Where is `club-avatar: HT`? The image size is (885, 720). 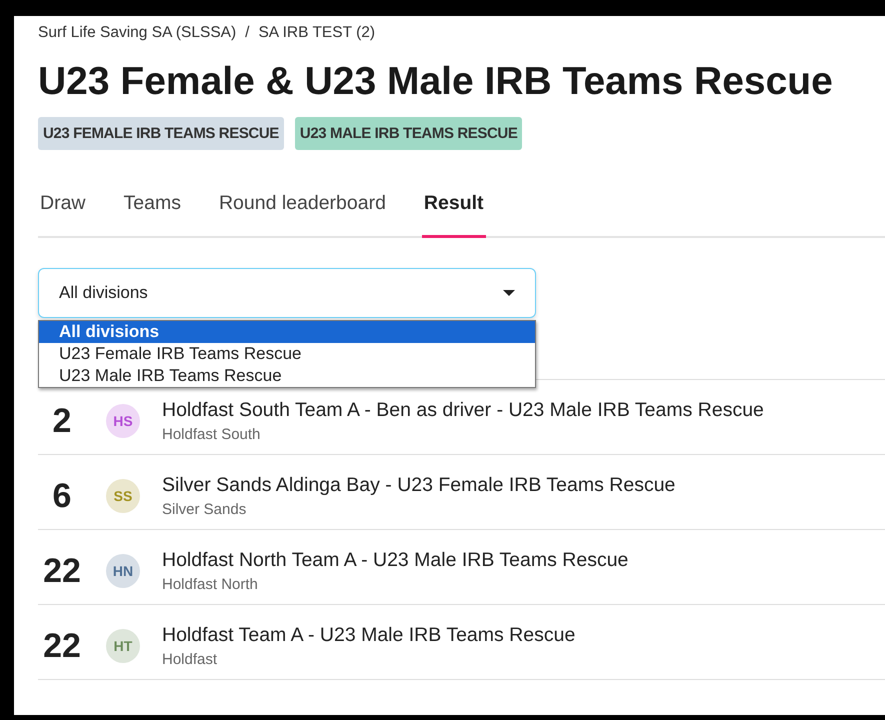
club-avatar: HT is located at coordinates (123, 646).